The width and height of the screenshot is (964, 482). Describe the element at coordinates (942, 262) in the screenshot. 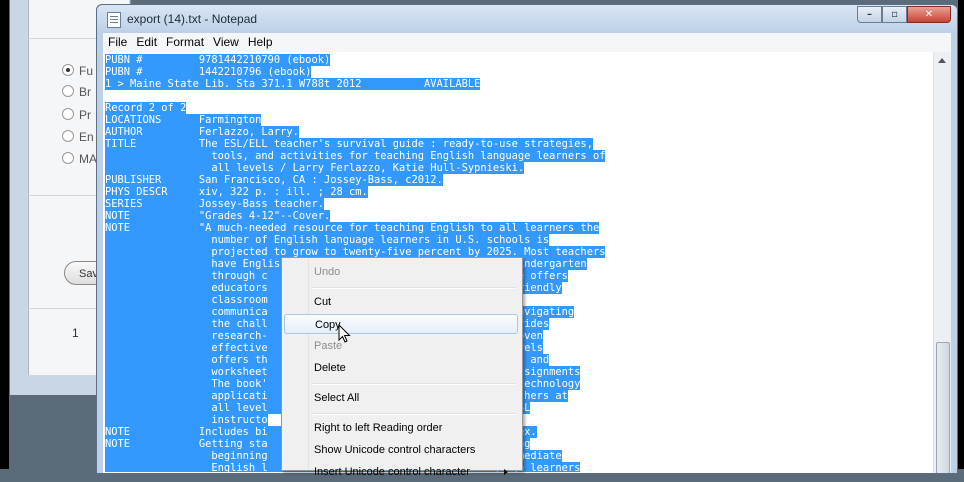

I see `vertical-scrollbar` at that location.